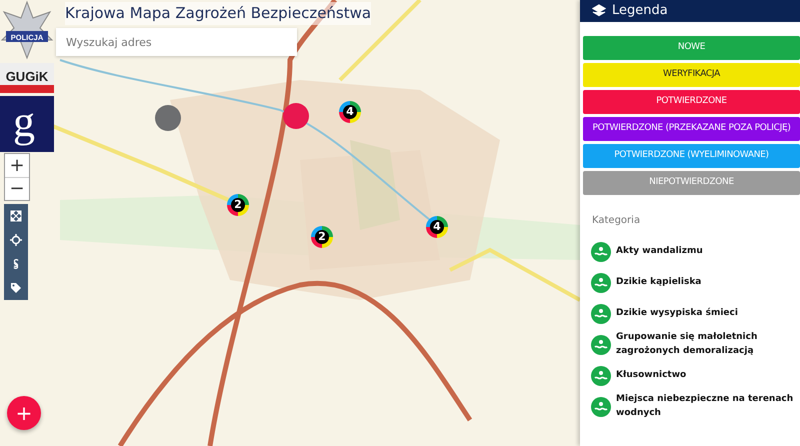 This screenshot has height=446, width=800. I want to click on crosshair-icon, so click(16, 240).